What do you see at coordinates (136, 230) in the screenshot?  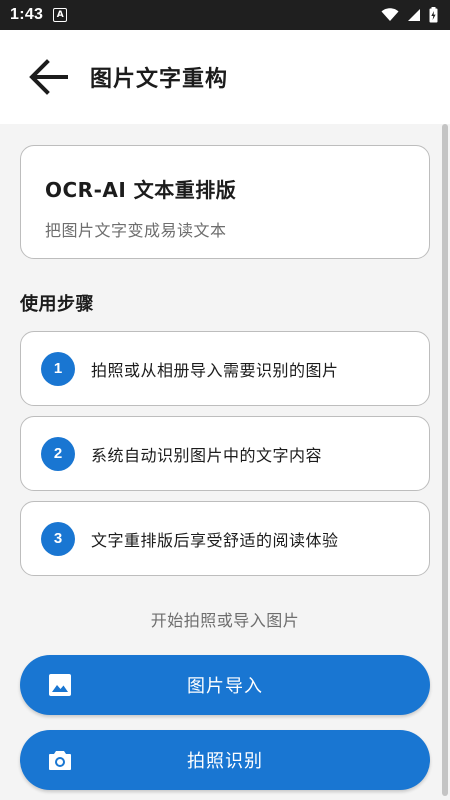 I see `intro-subtitle: 把图片文字变成易读文本` at bounding box center [136, 230].